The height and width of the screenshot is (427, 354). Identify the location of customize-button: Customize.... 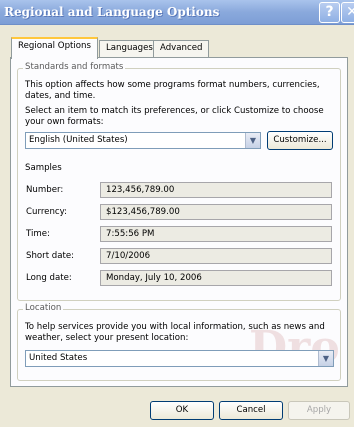
(300, 140).